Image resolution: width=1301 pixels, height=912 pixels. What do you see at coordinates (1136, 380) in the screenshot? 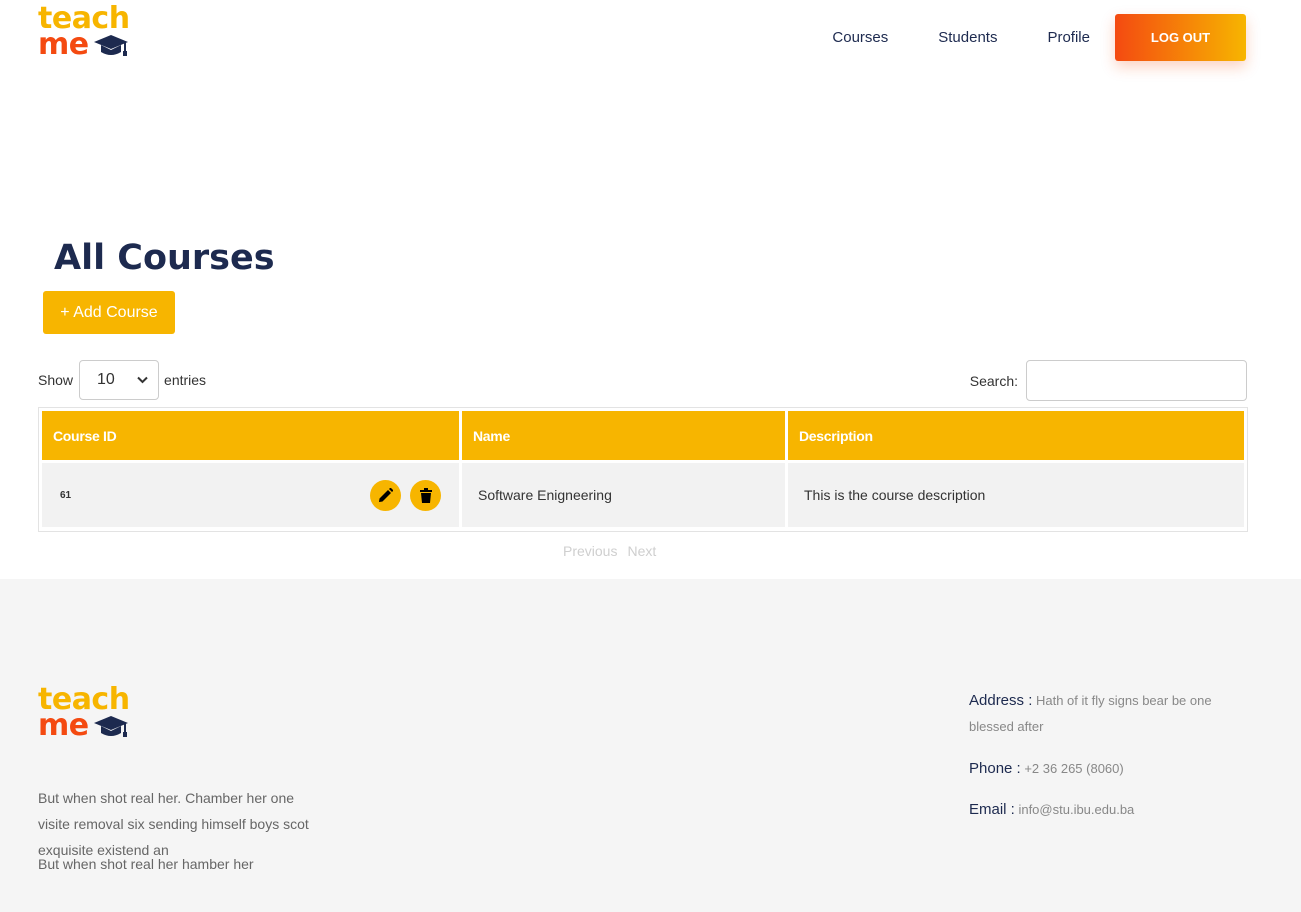
I see `search-input` at bounding box center [1136, 380].